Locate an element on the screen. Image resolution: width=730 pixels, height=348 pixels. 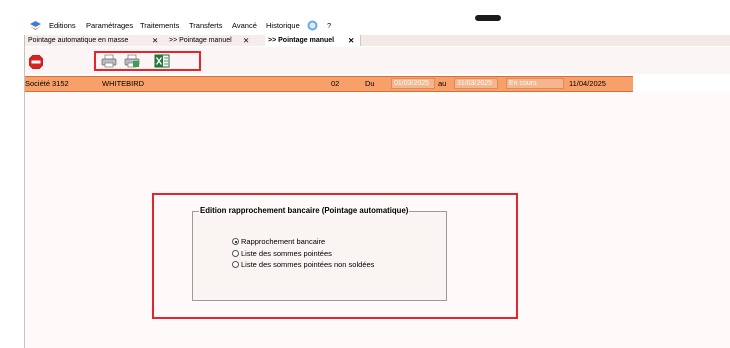
au-label: au is located at coordinates (442, 83).